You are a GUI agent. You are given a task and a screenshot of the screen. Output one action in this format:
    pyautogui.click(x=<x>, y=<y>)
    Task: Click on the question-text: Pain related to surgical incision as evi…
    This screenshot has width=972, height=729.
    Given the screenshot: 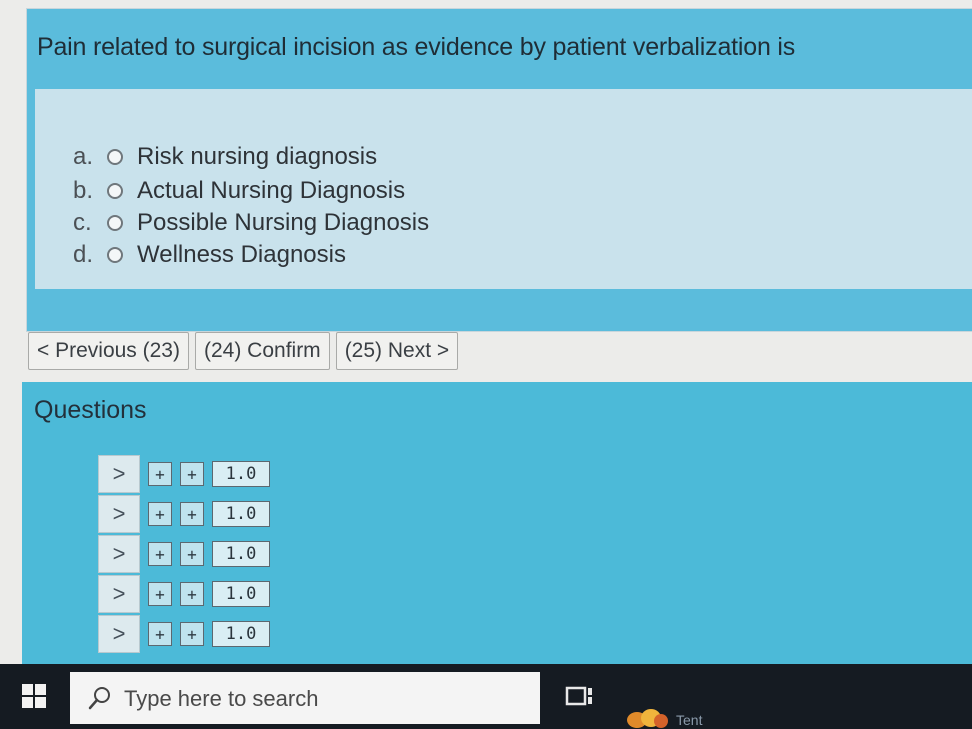 What is the action you would take?
    pyautogui.click(x=416, y=47)
    